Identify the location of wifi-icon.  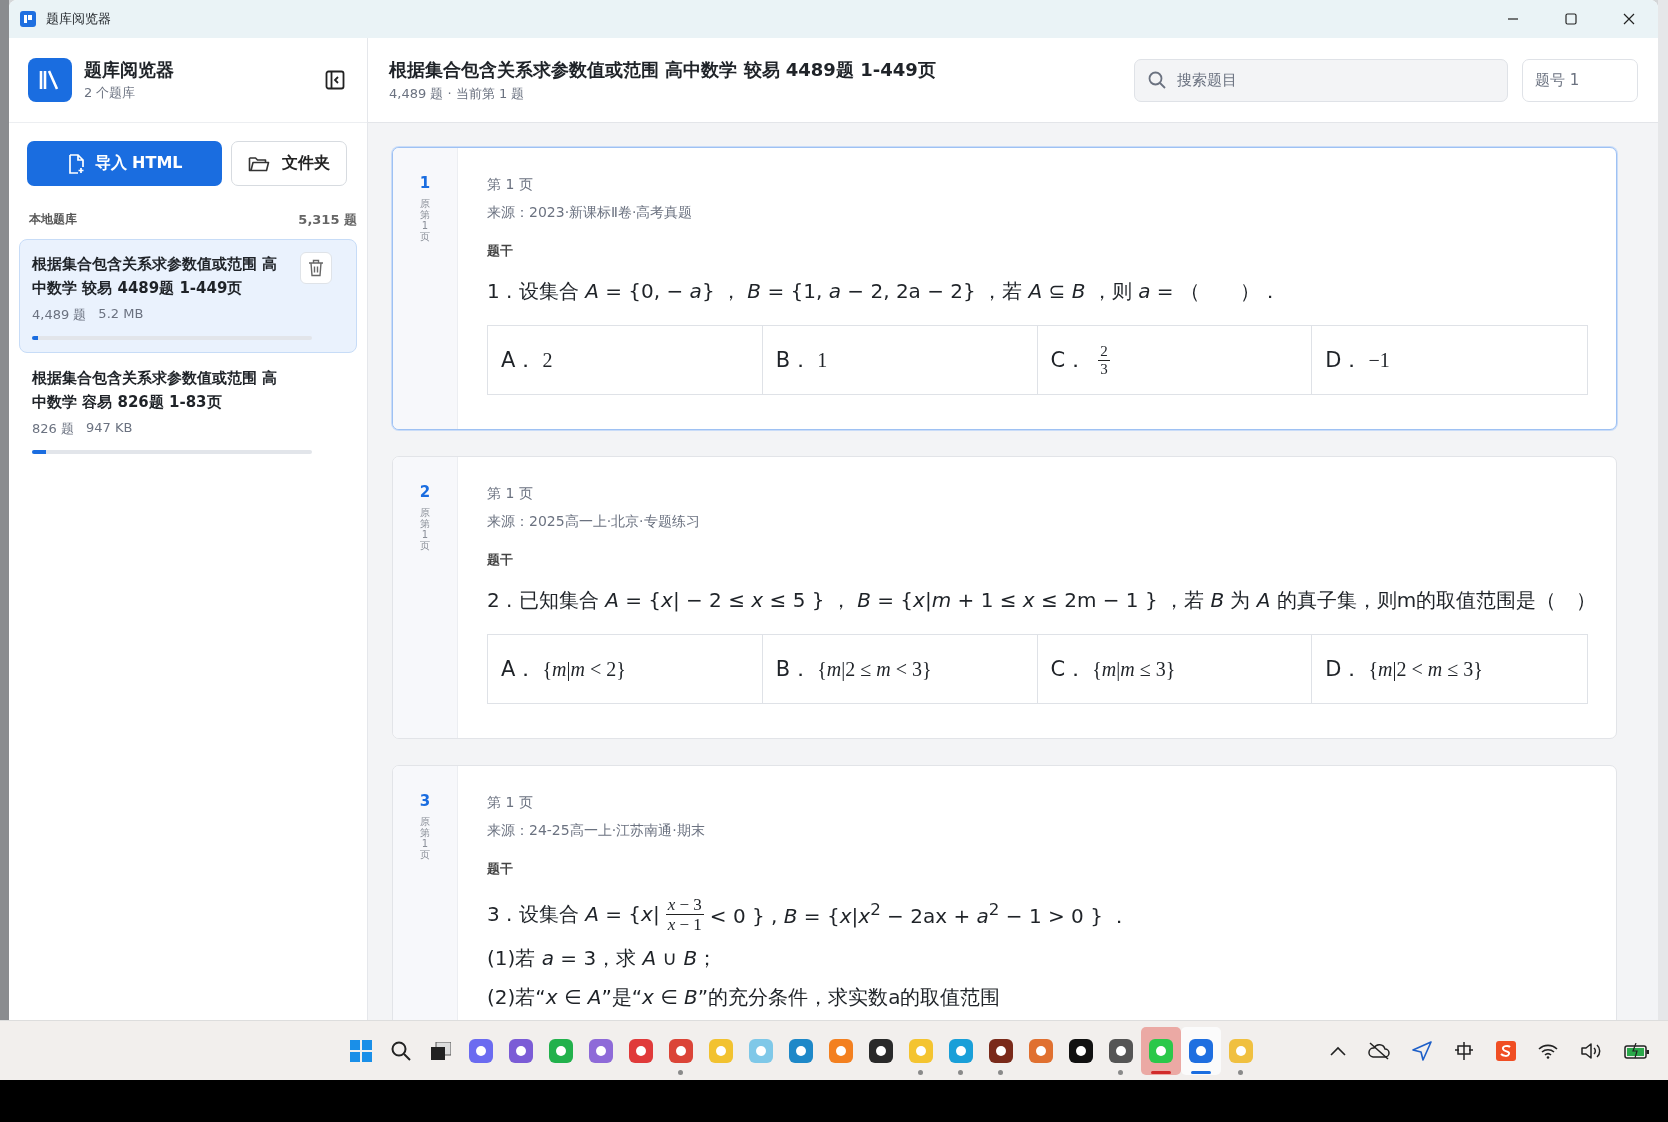
(1548, 1050).